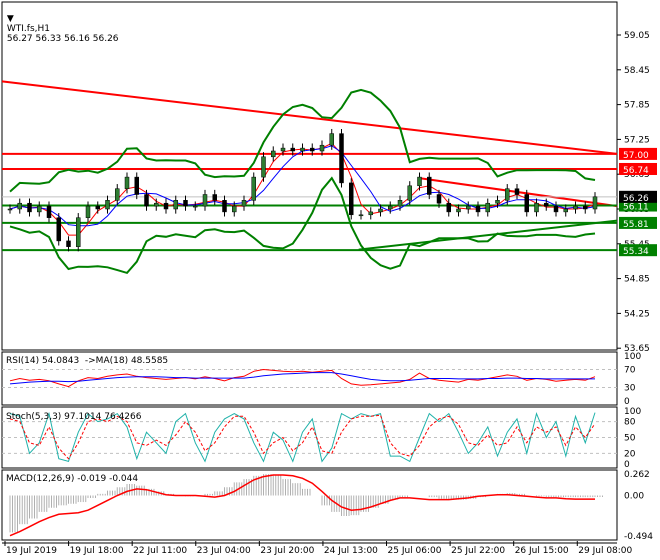 This screenshot has height=560, width=660. Describe the element at coordinates (224, 551) in the screenshot. I see `time-tick-label: 23 Jul 04:00` at that location.